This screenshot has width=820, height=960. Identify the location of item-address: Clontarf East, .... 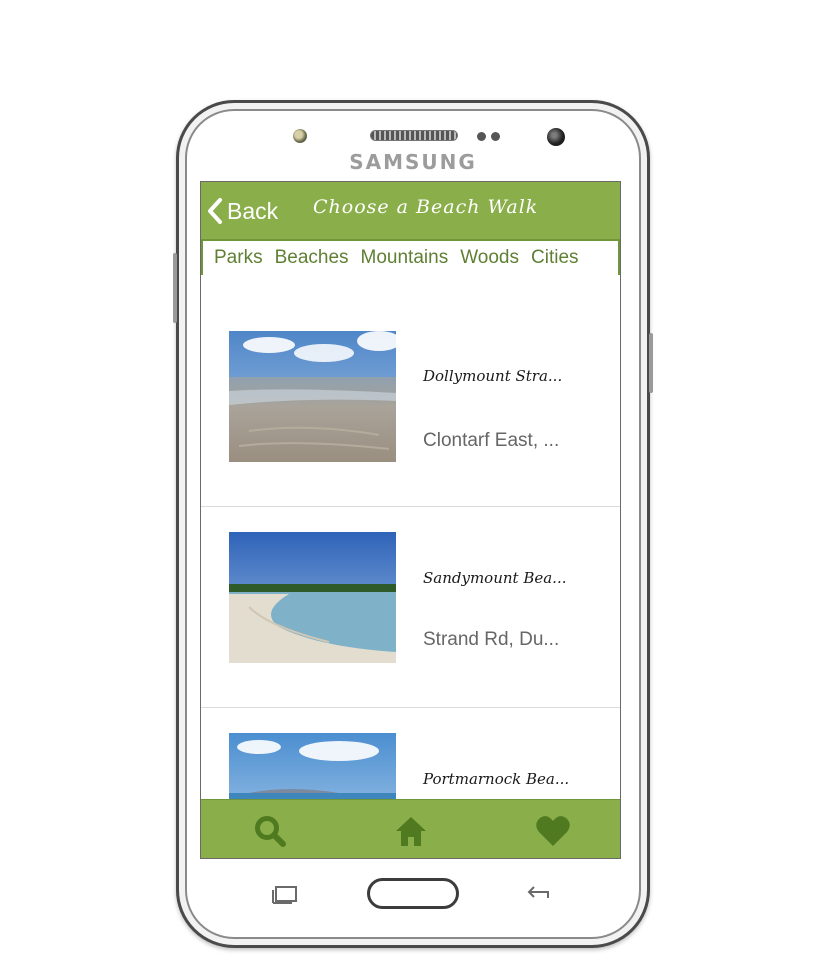
(491, 440).